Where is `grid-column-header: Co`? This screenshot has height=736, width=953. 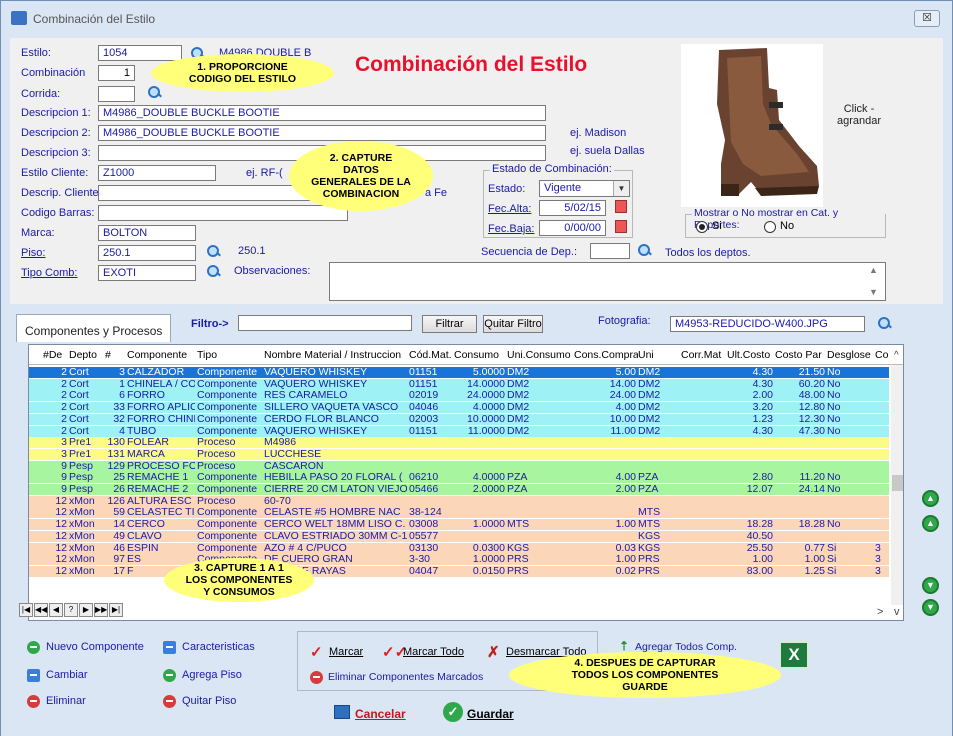 grid-column-header: Co is located at coordinates (882, 355).